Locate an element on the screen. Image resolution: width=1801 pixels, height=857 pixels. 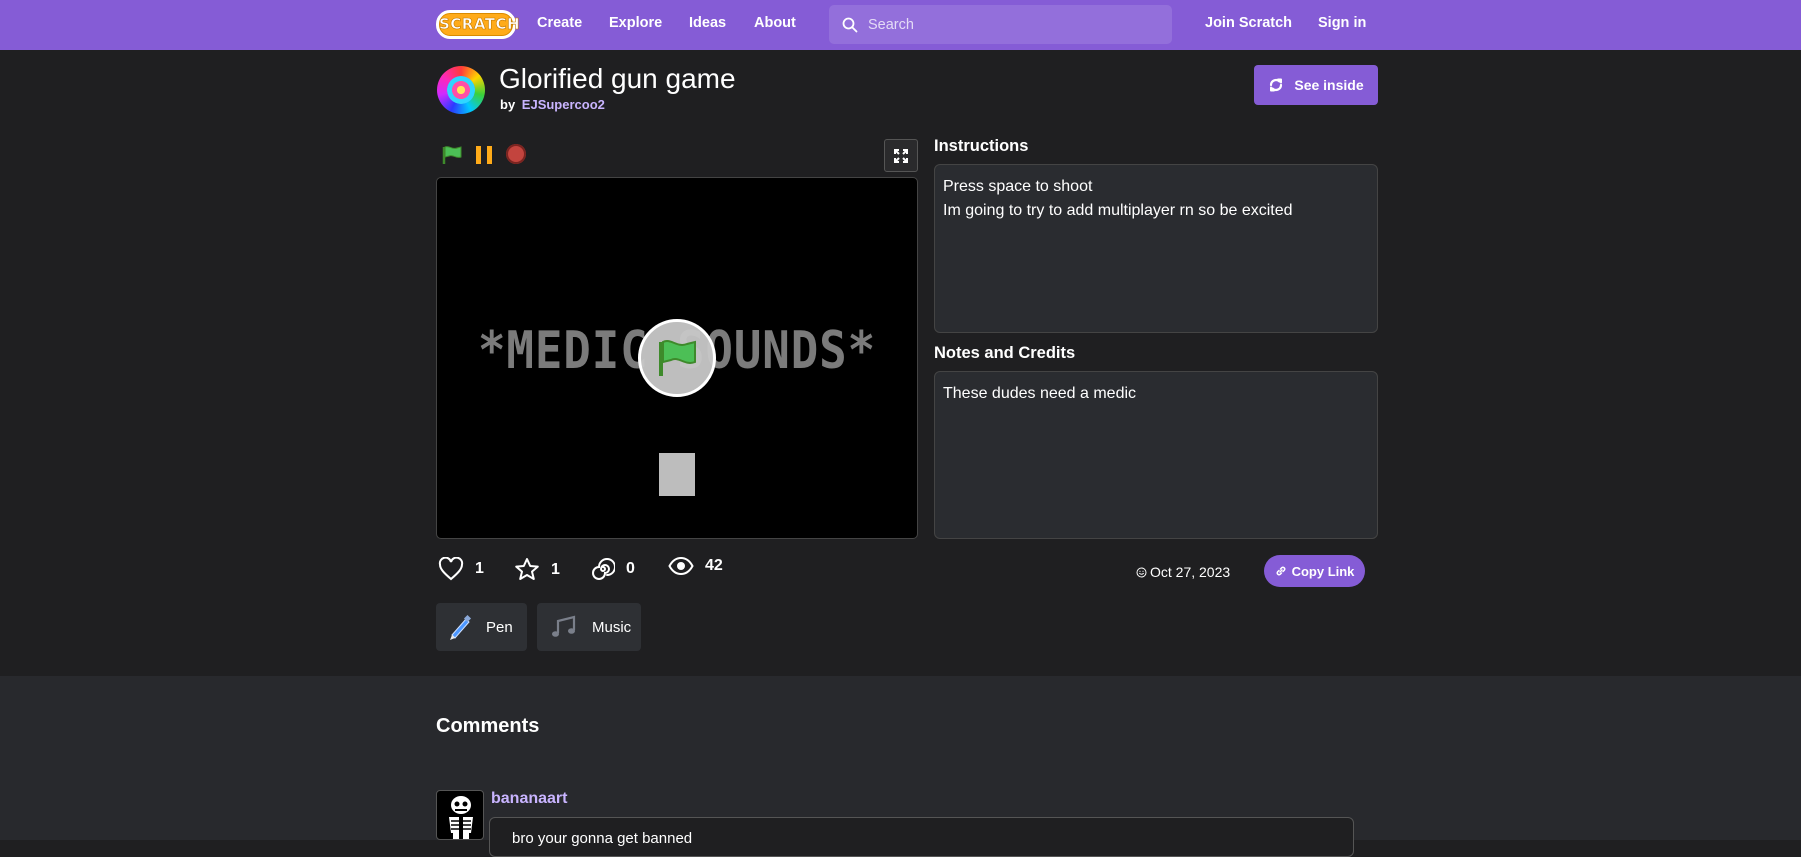
share-date: Oct 27, 2023 is located at coordinates (1183, 572).